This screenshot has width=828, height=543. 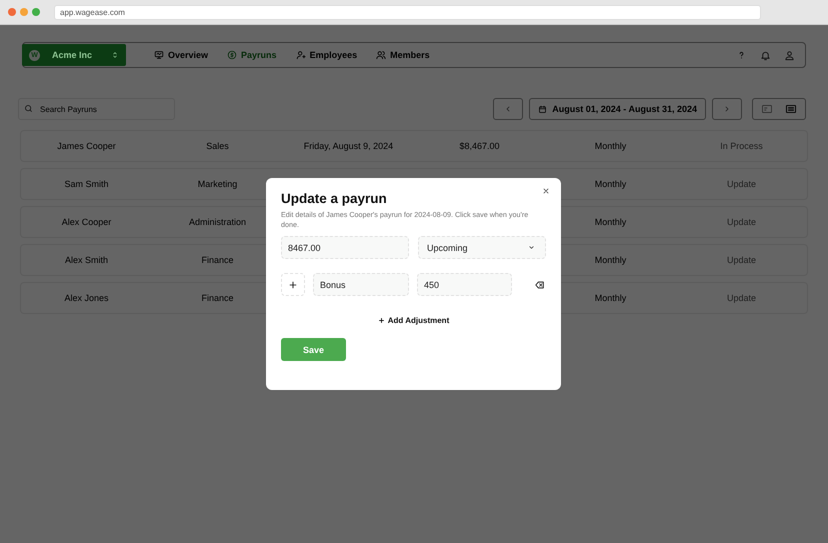 I want to click on minimize-dot, so click(x=24, y=12).